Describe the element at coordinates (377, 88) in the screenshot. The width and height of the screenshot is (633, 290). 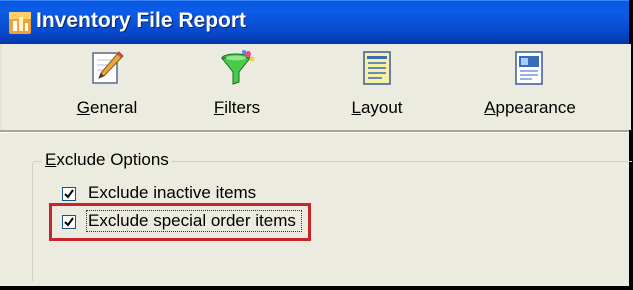
I see `toolbar-layout-button: Layout` at that location.